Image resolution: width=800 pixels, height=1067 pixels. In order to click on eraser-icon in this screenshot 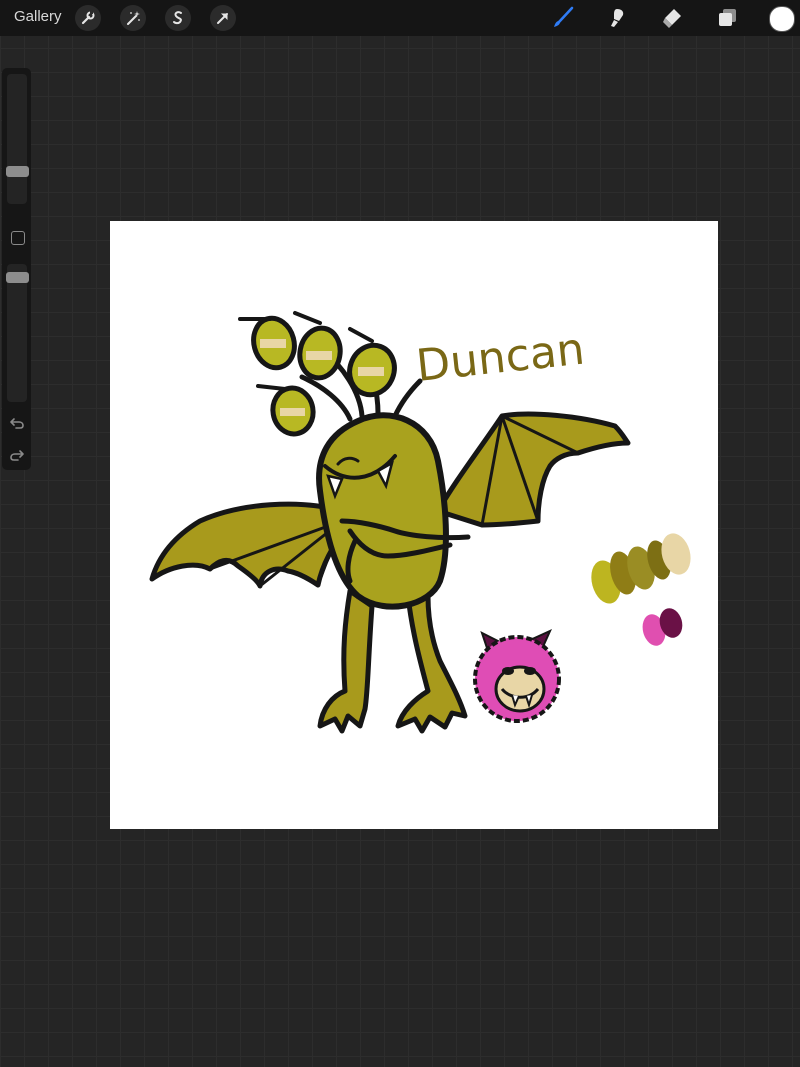, I will do `click(672, 18)`.